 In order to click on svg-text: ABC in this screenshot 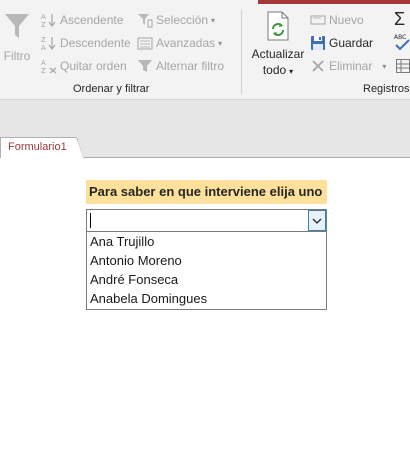, I will do `click(400, 37)`.